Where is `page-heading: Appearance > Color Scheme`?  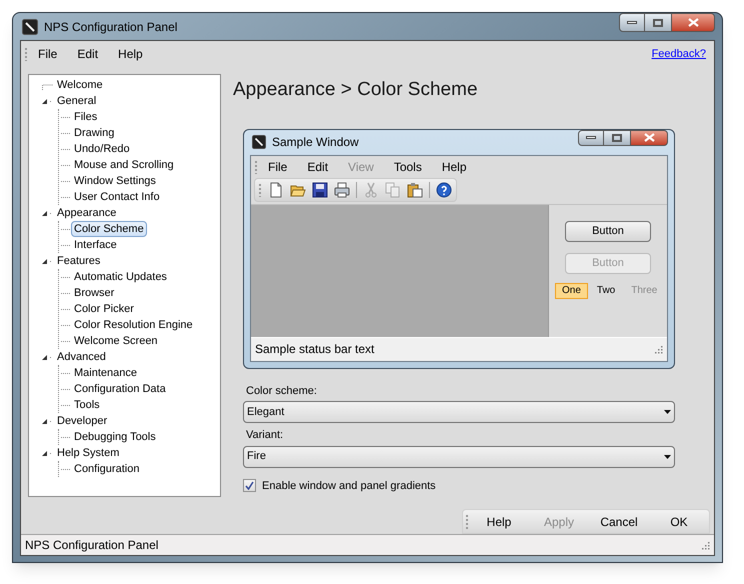
page-heading: Appearance > Color Scheme is located at coordinates (356, 90).